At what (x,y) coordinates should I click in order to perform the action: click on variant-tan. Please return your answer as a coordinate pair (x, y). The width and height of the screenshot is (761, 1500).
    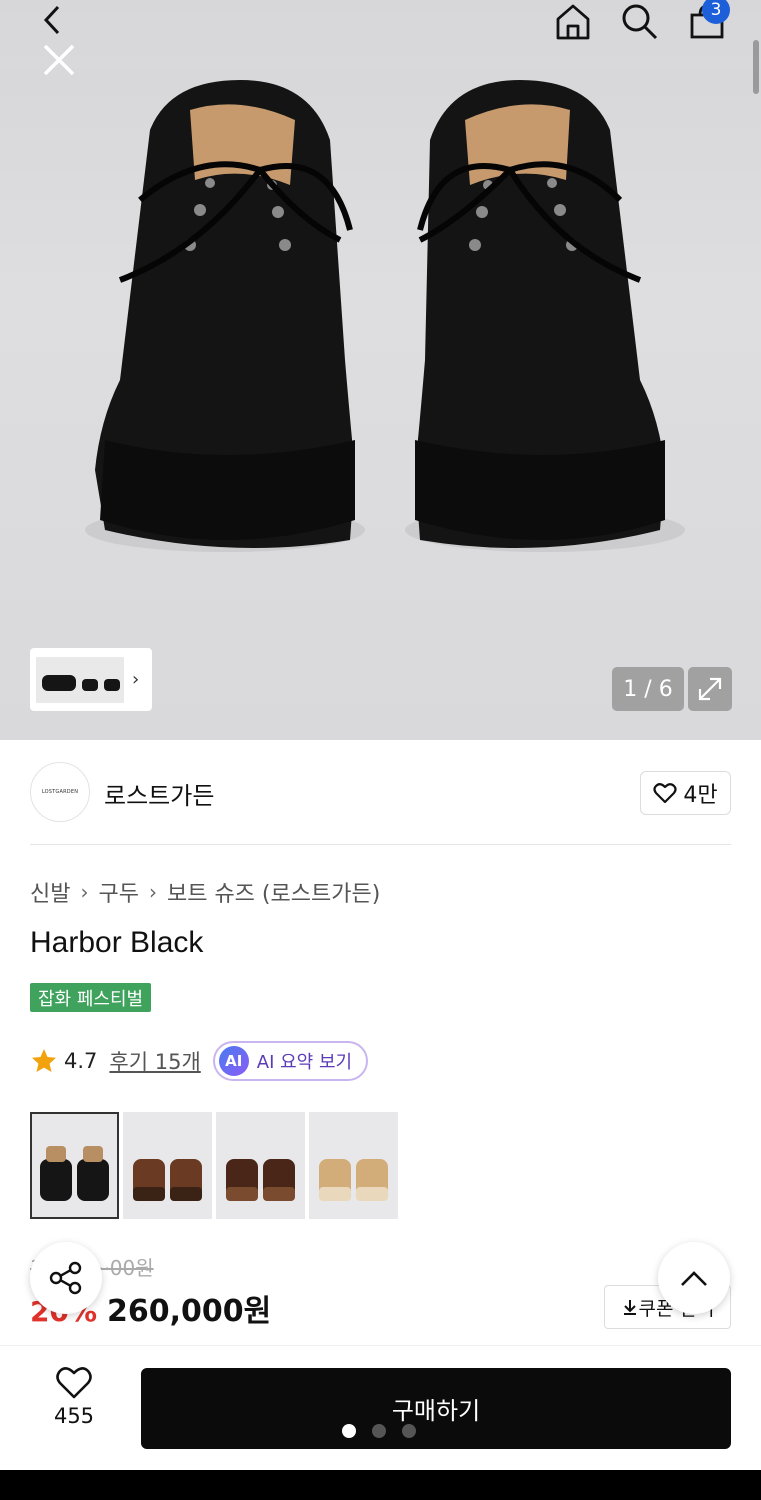
    Looking at the image, I should click on (353, 1165).